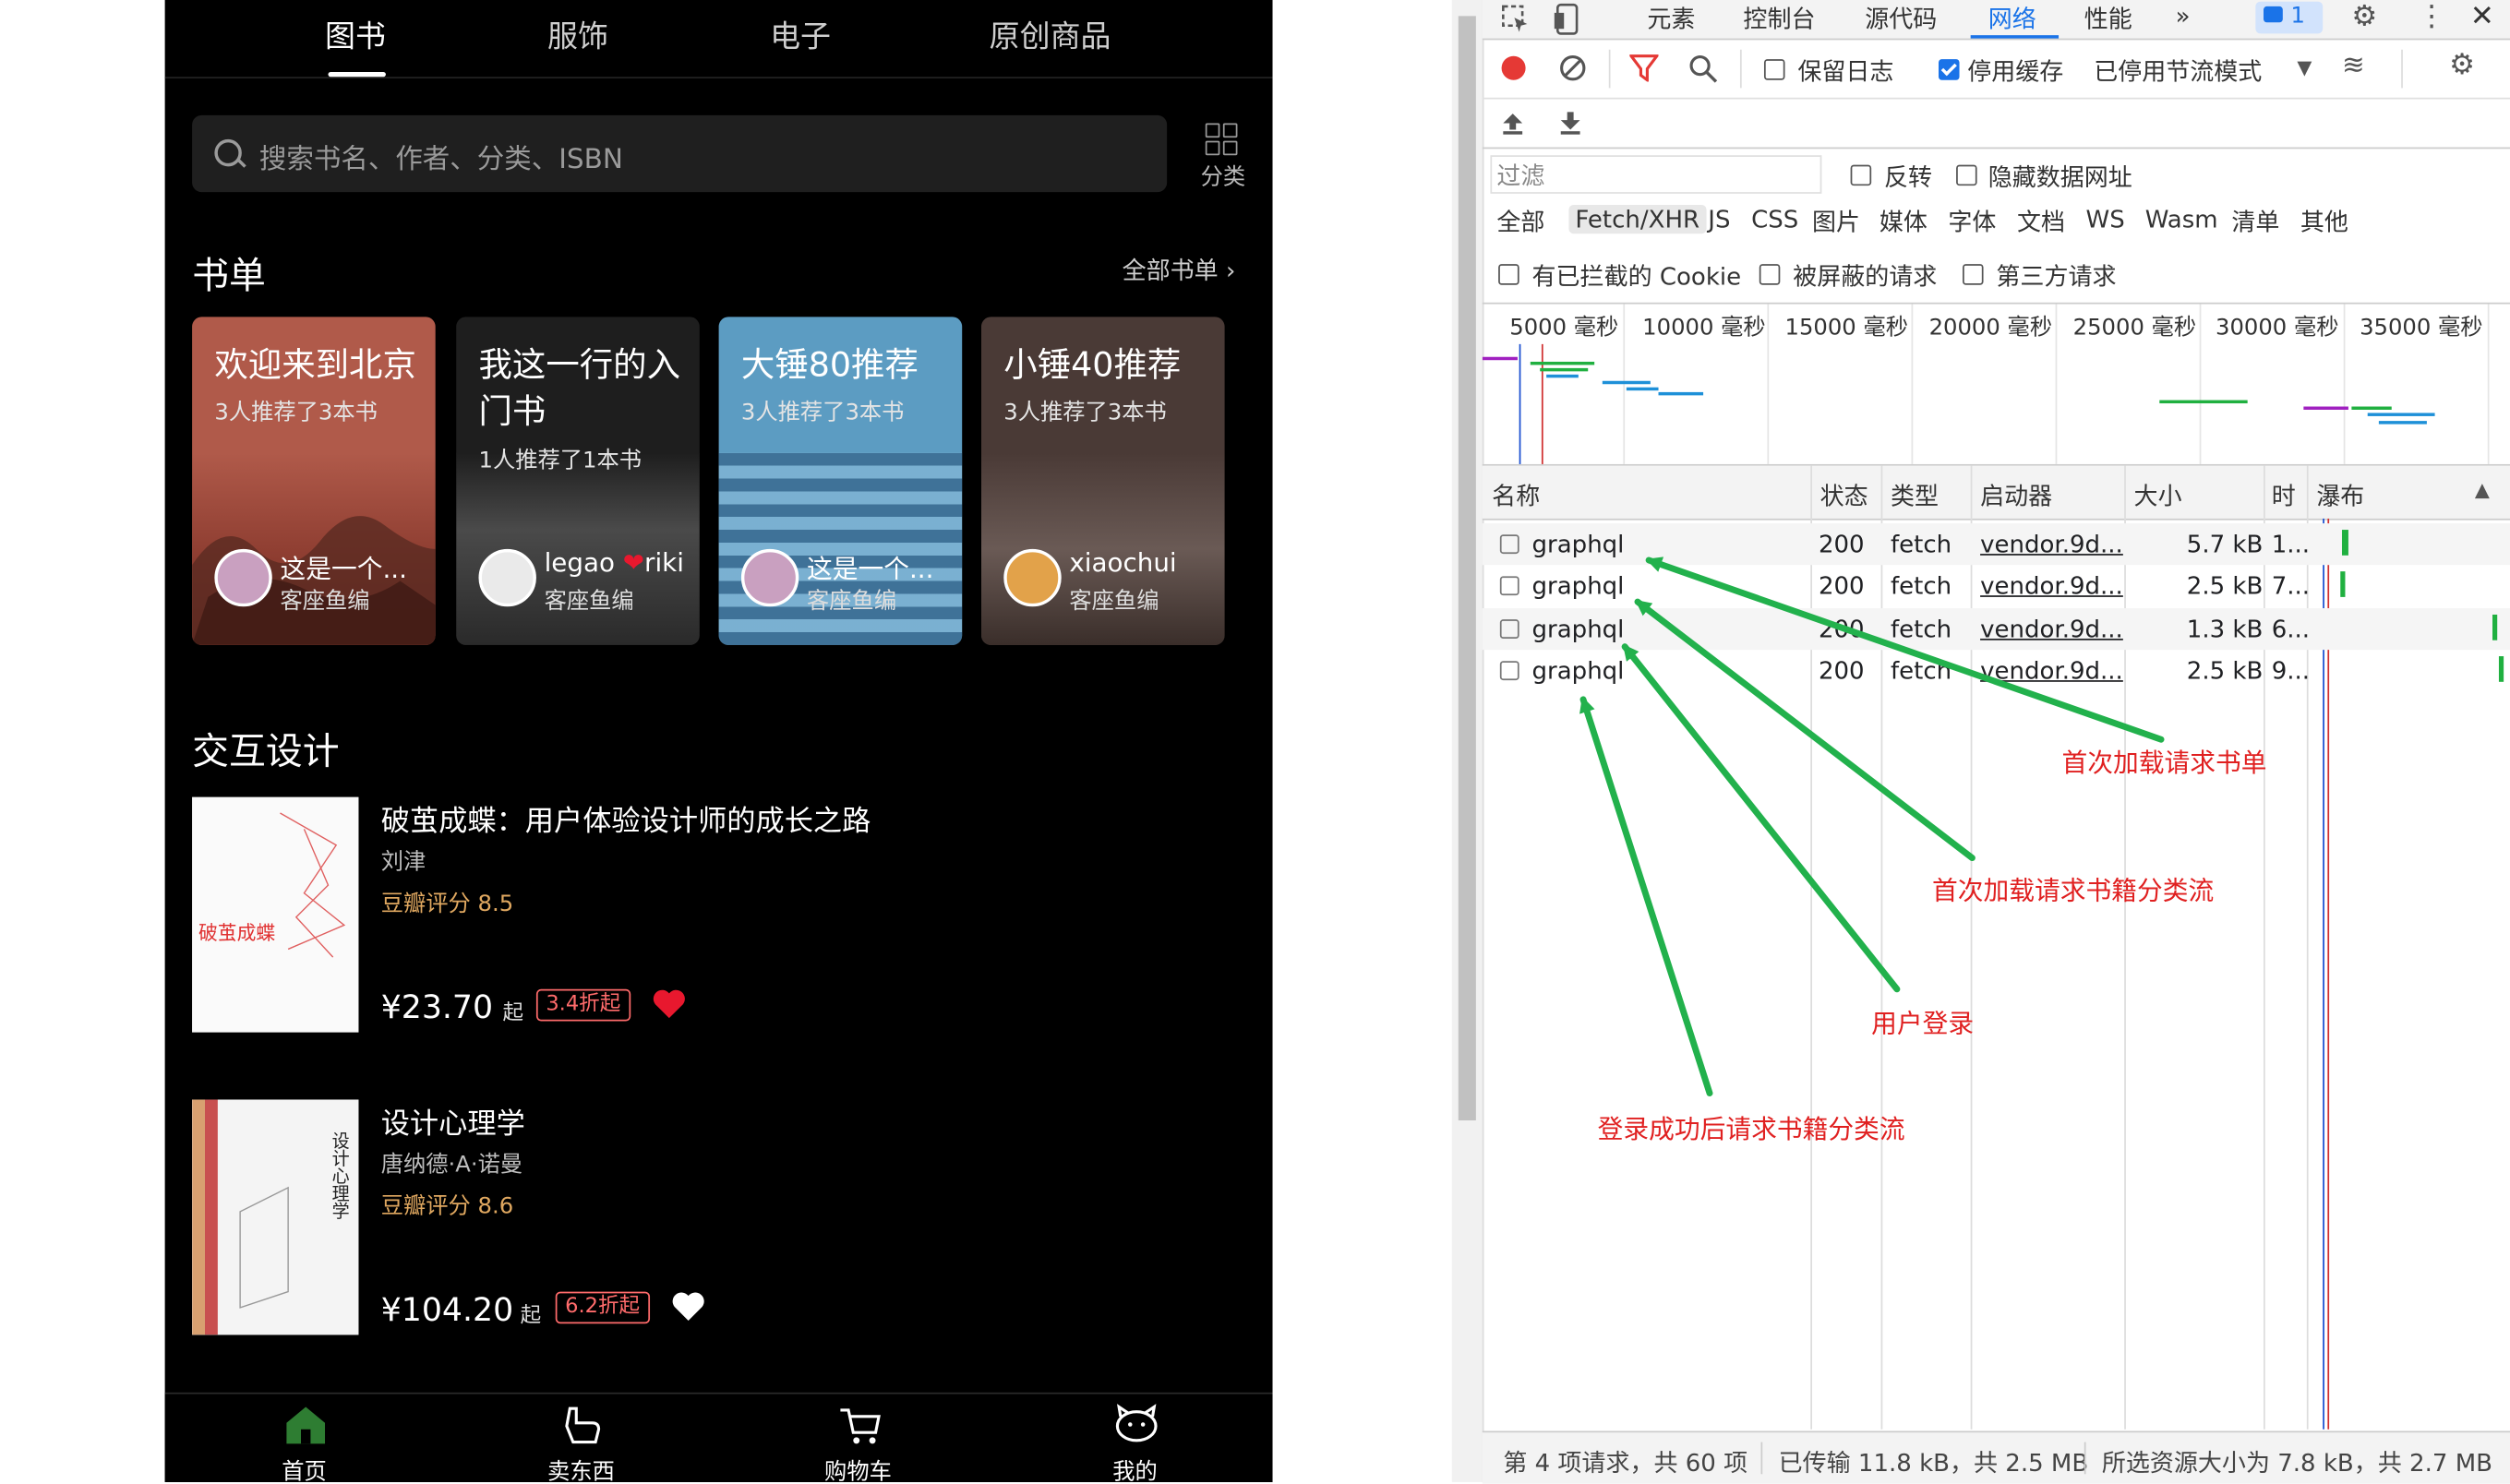 This screenshot has height=1484, width=2510. What do you see at coordinates (1836, 221) in the screenshot?
I see `type-img: 图片` at bounding box center [1836, 221].